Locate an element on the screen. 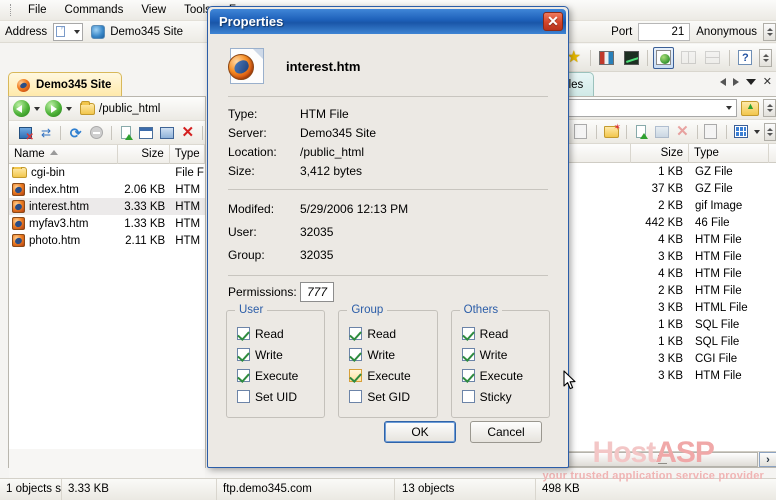  folder-icon is located at coordinates (87, 107).